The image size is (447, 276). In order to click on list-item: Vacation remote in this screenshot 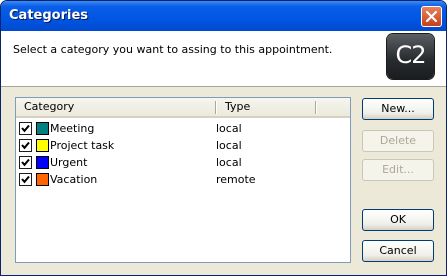, I will do `click(183, 179)`.